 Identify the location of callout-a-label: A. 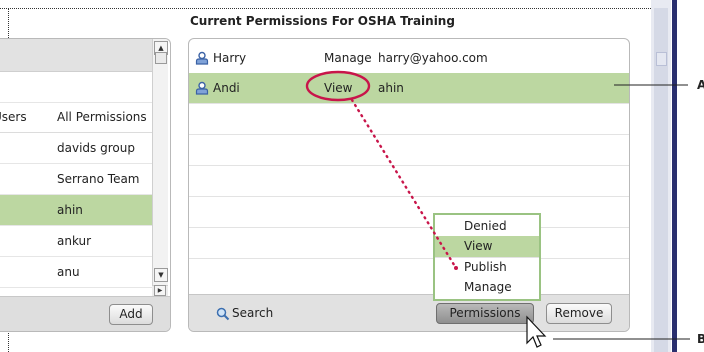
(700, 85).